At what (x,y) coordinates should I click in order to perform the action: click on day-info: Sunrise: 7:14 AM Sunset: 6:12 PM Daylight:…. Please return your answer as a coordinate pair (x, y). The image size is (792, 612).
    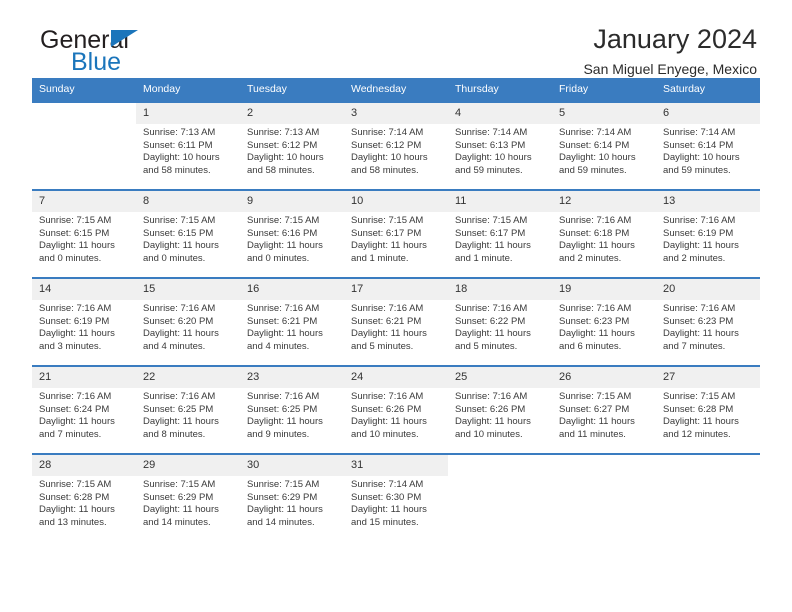
    Looking at the image, I should click on (396, 150).